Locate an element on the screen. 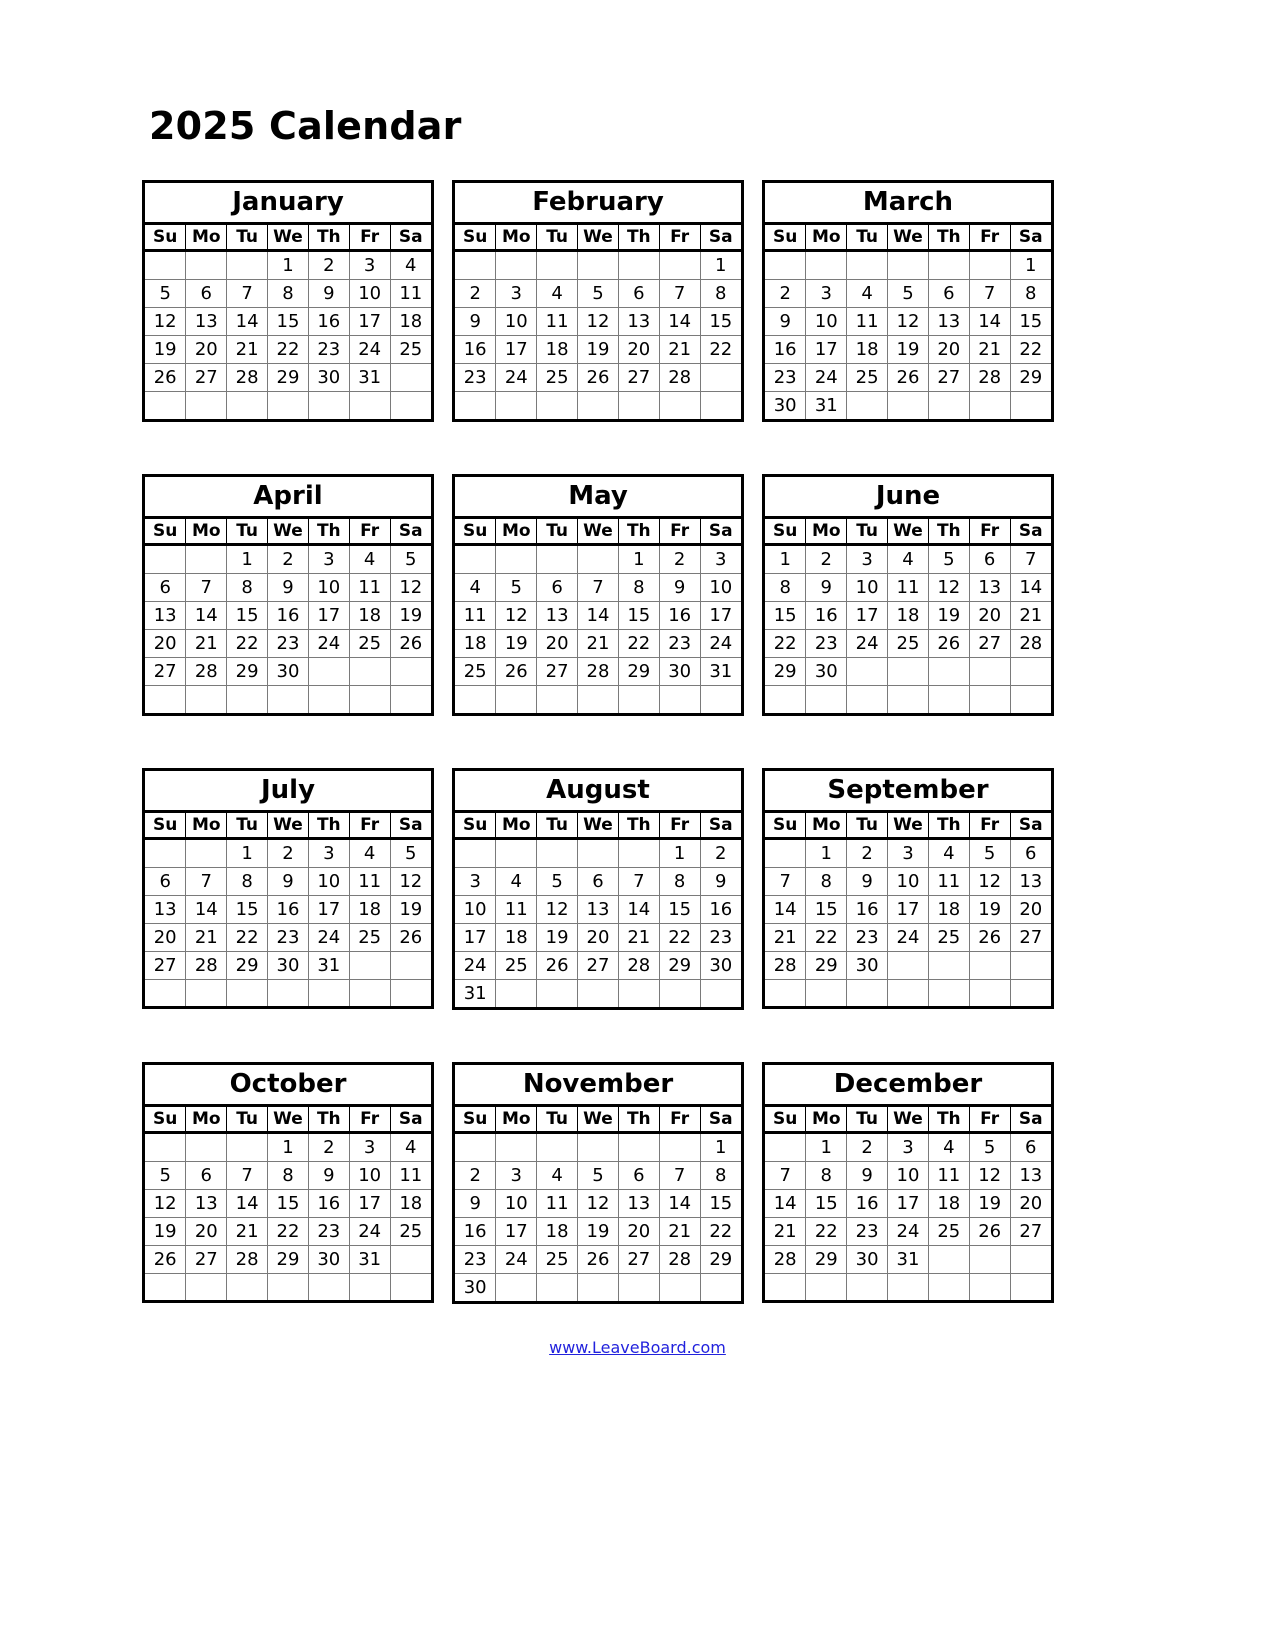 The width and height of the screenshot is (1275, 1650). day-cell: 31 is located at coordinates (826, 405).